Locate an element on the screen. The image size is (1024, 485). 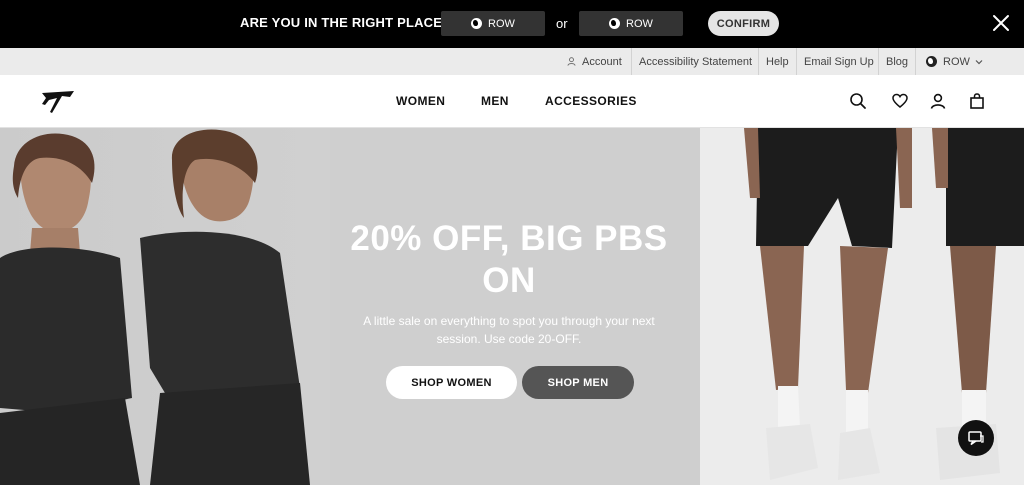
hero-headline-line: ON is located at coordinates (509, 280).